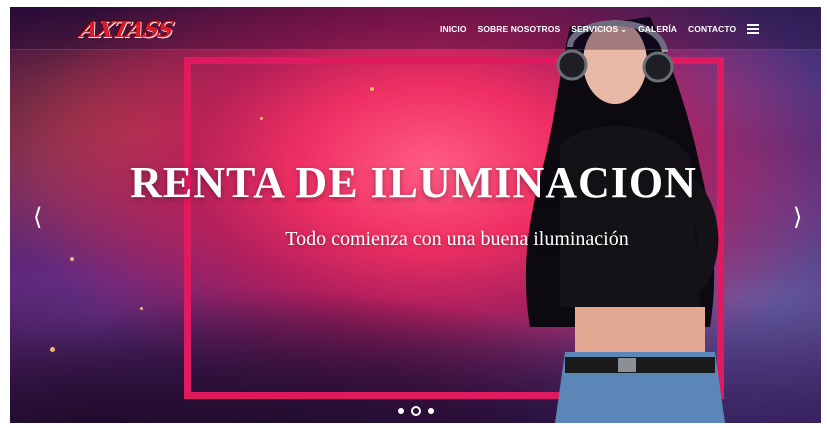 Image resolution: width=827 pixels, height=428 pixels. I want to click on nav-item-sobre-nosotros: SOBRE NOSOTROS, so click(519, 29).